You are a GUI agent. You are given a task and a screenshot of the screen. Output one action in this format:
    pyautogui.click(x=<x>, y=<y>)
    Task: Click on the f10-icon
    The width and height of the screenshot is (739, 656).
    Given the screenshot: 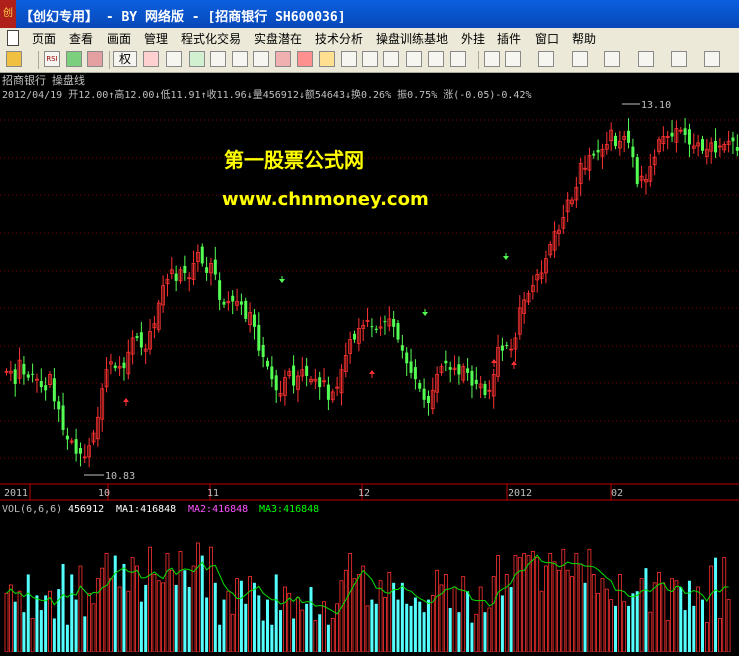 What is the action you would take?
    pyautogui.click(x=197, y=59)
    